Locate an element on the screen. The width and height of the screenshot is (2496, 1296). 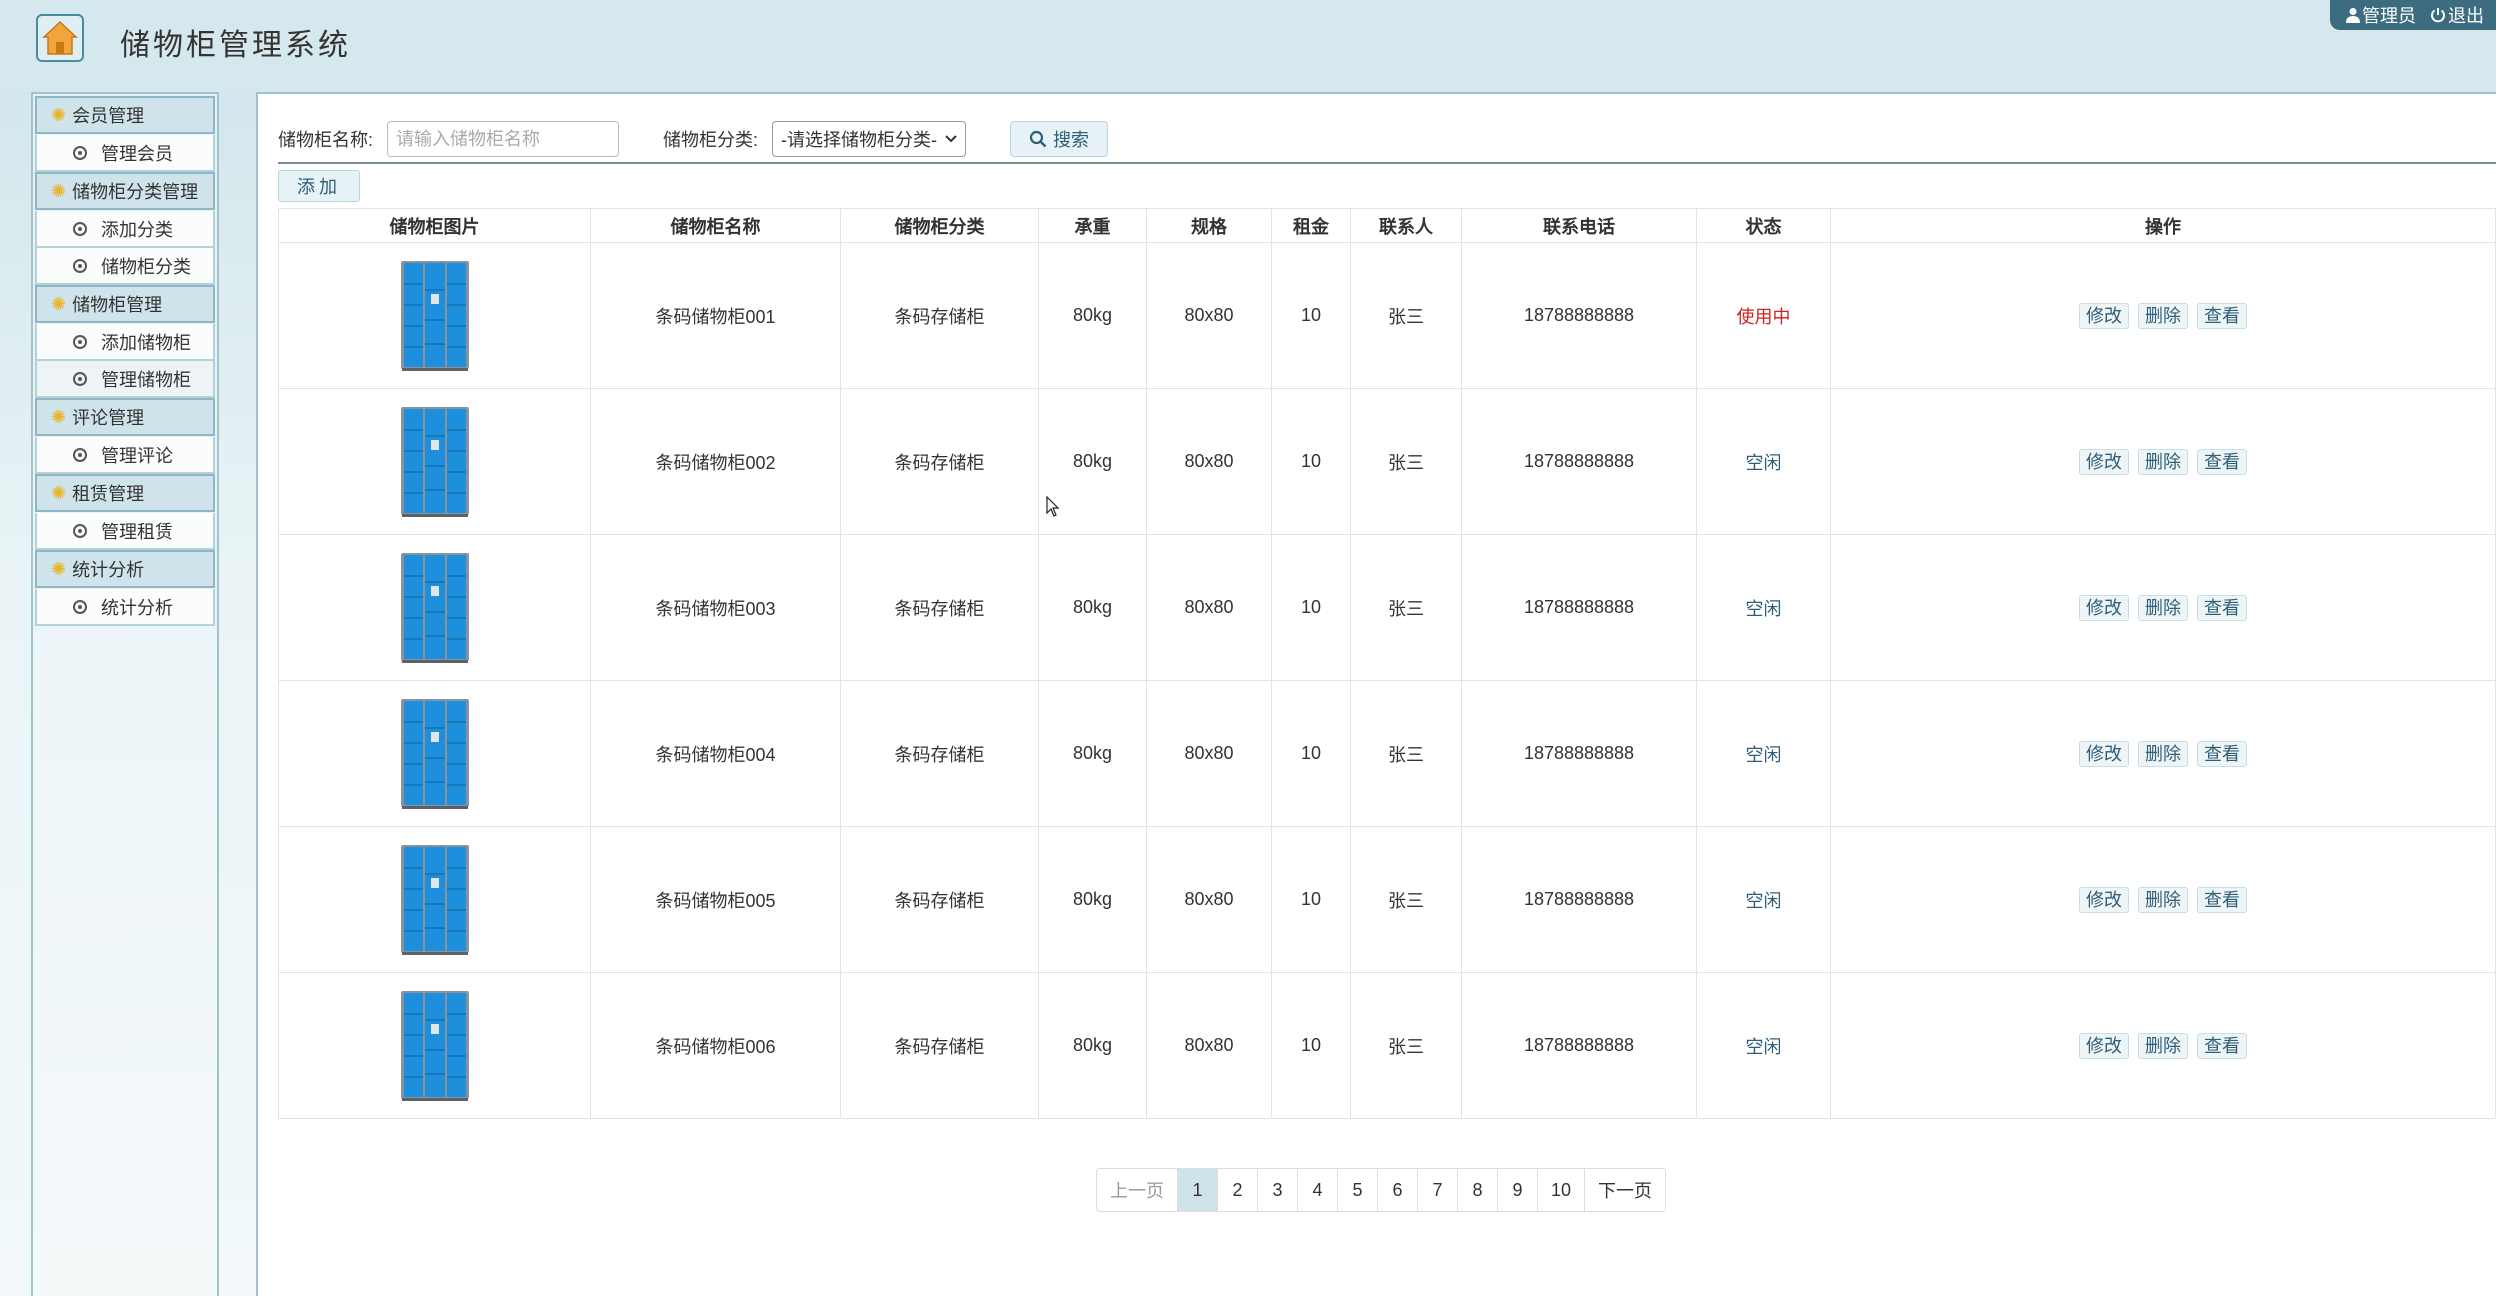
sidebar-item-manage-members: 管理会员 is located at coordinates (125, 153).